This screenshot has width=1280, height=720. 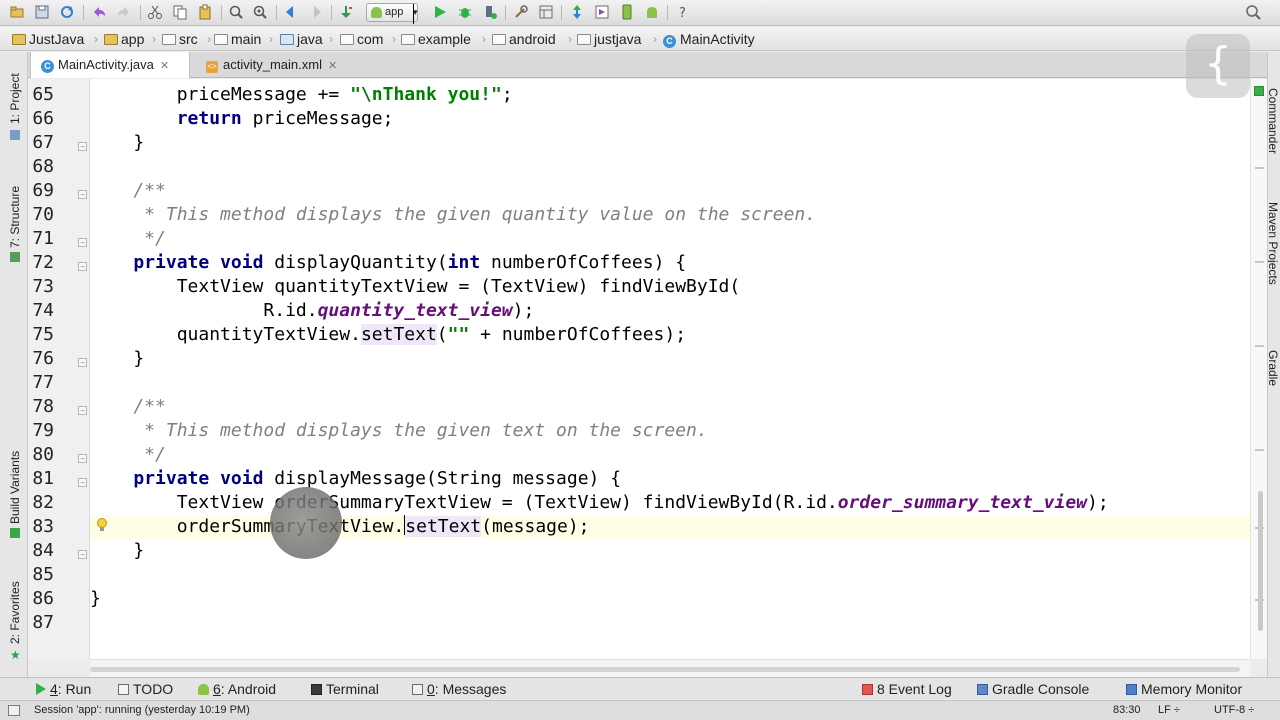 What do you see at coordinates (15, 533) in the screenshot?
I see `build-variants-icon` at bounding box center [15, 533].